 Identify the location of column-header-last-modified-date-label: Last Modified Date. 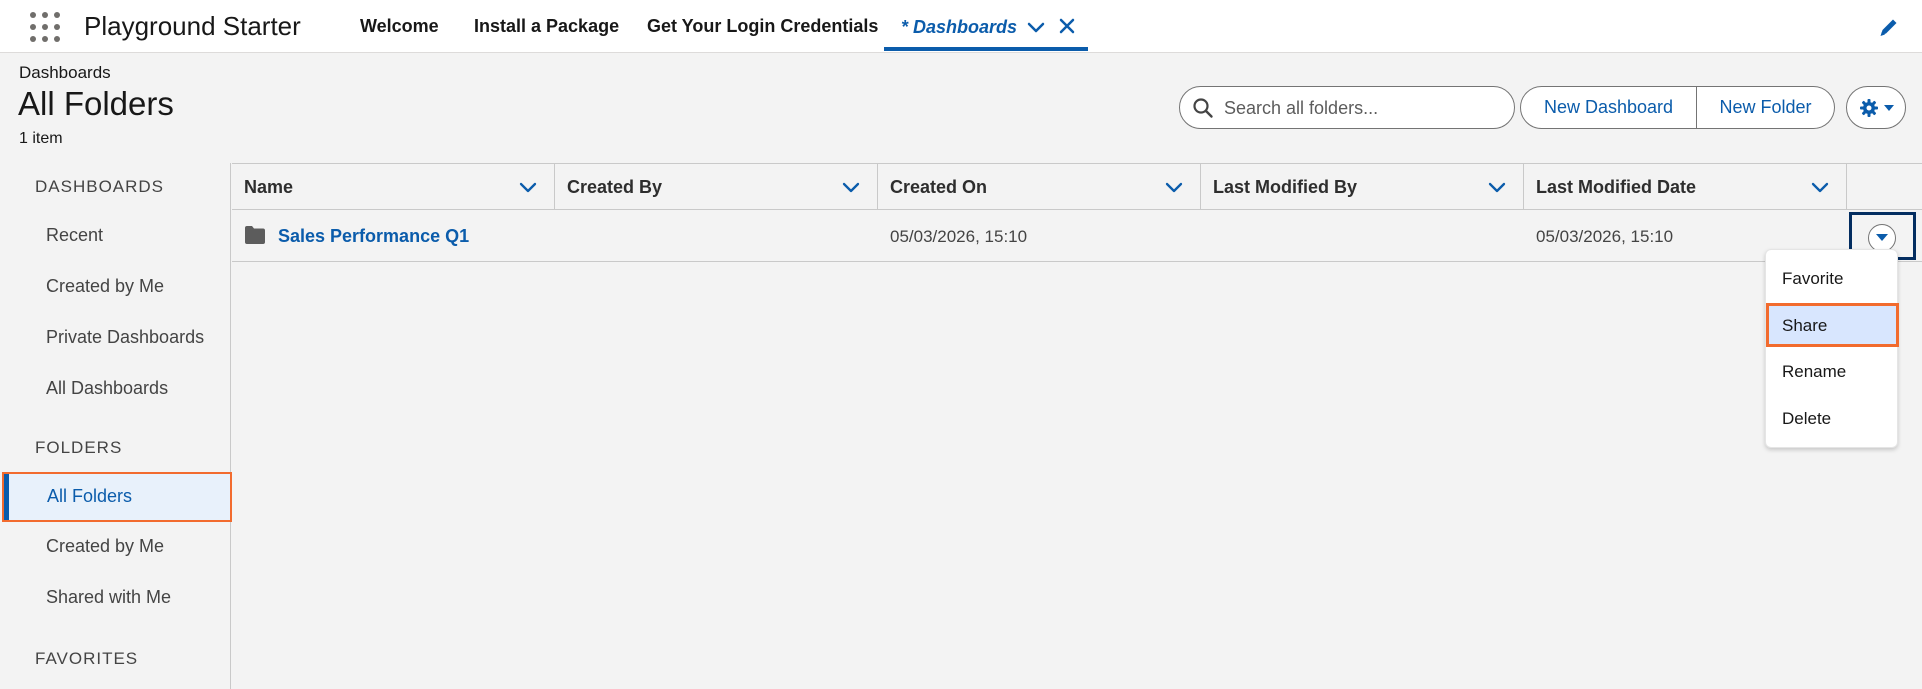
(1616, 187).